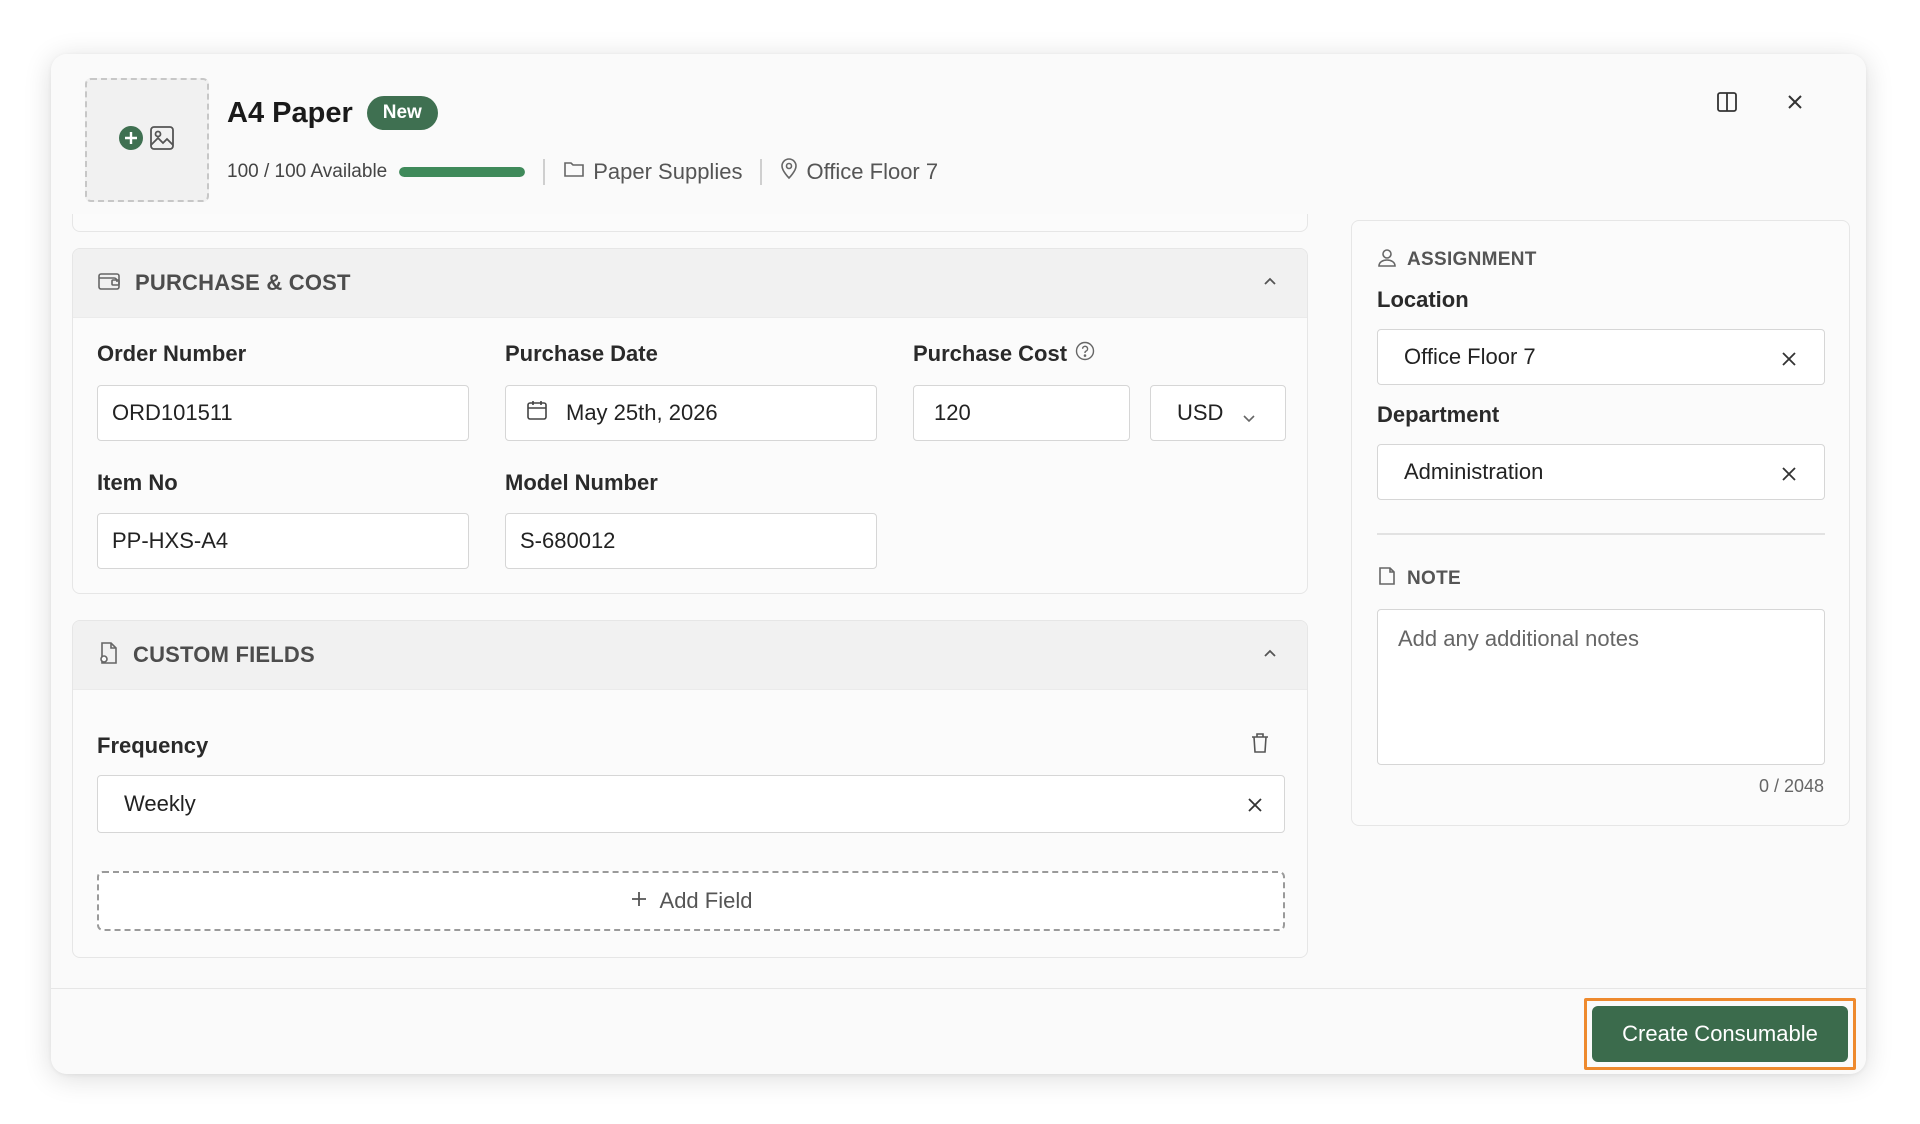  Describe the element at coordinates (147, 140) in the screenshot. I see `image-upload` at that location.